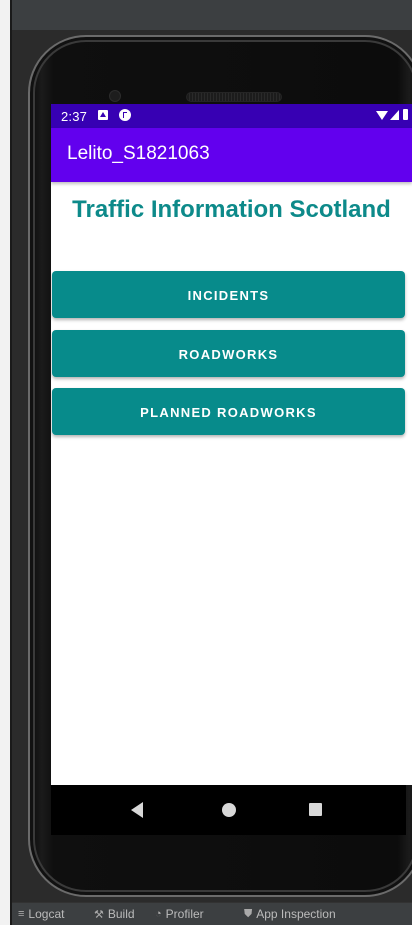 The height and width of the screenshot is (925, 412). I want to click on tab-profiler: ◔ Profiler, so click(179, 914).